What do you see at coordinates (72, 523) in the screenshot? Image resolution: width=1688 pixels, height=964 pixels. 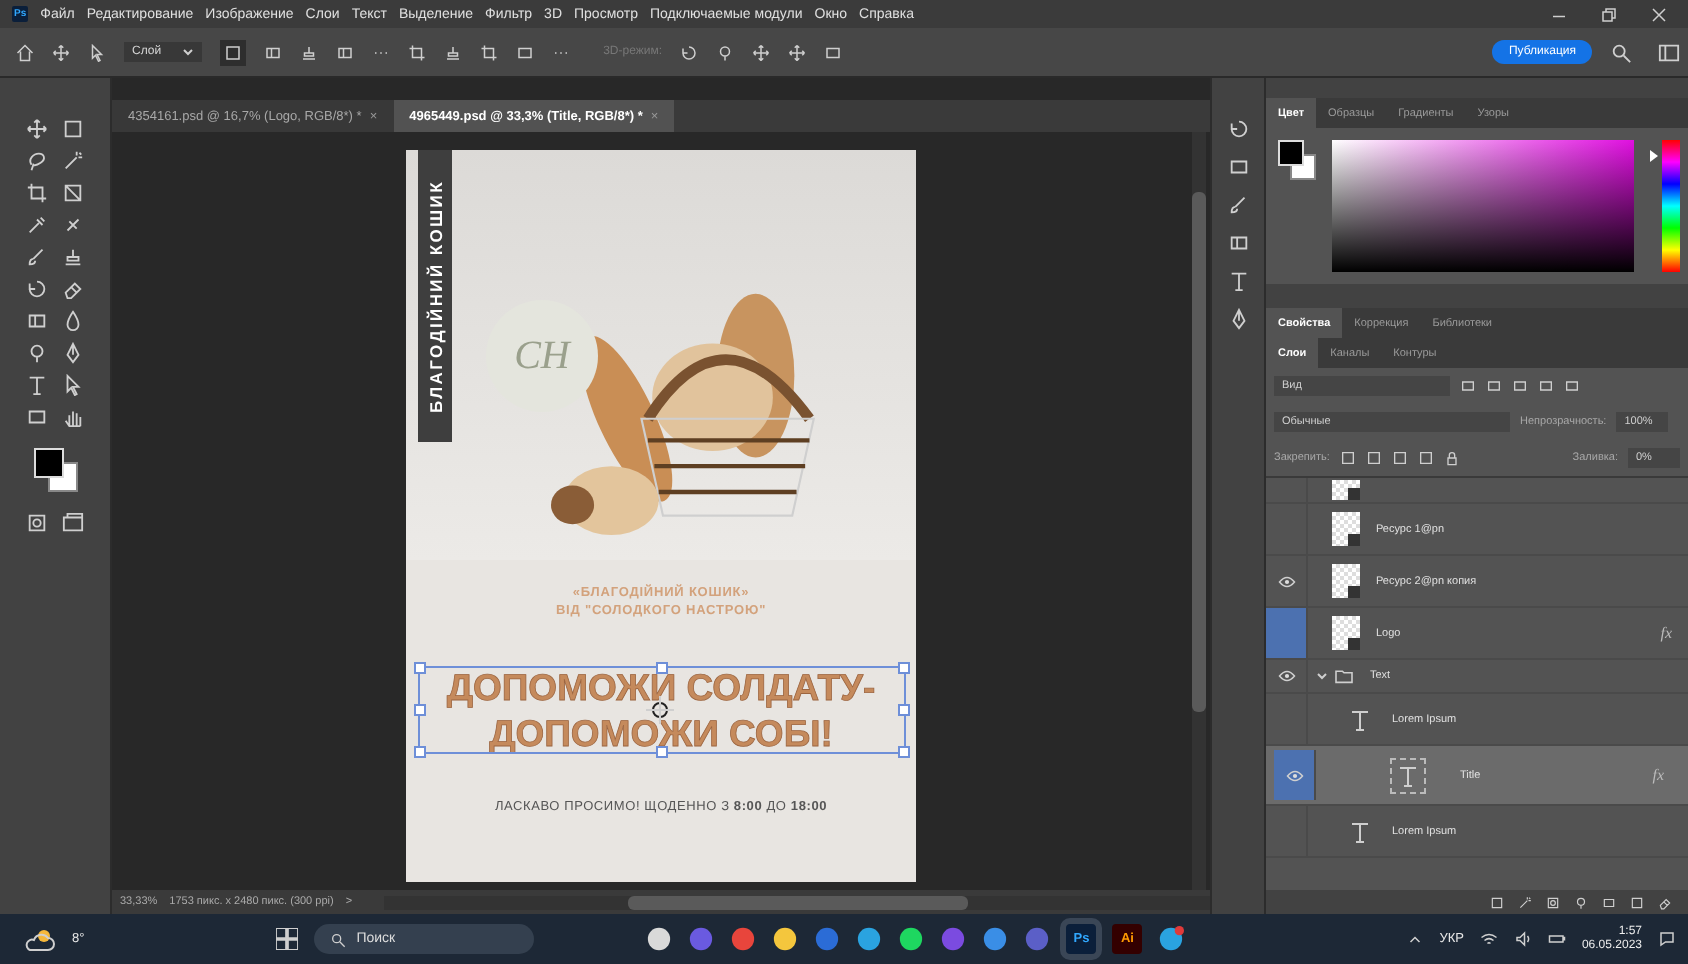 I see `screen-mode-icon` at bounding box center [72, 523].